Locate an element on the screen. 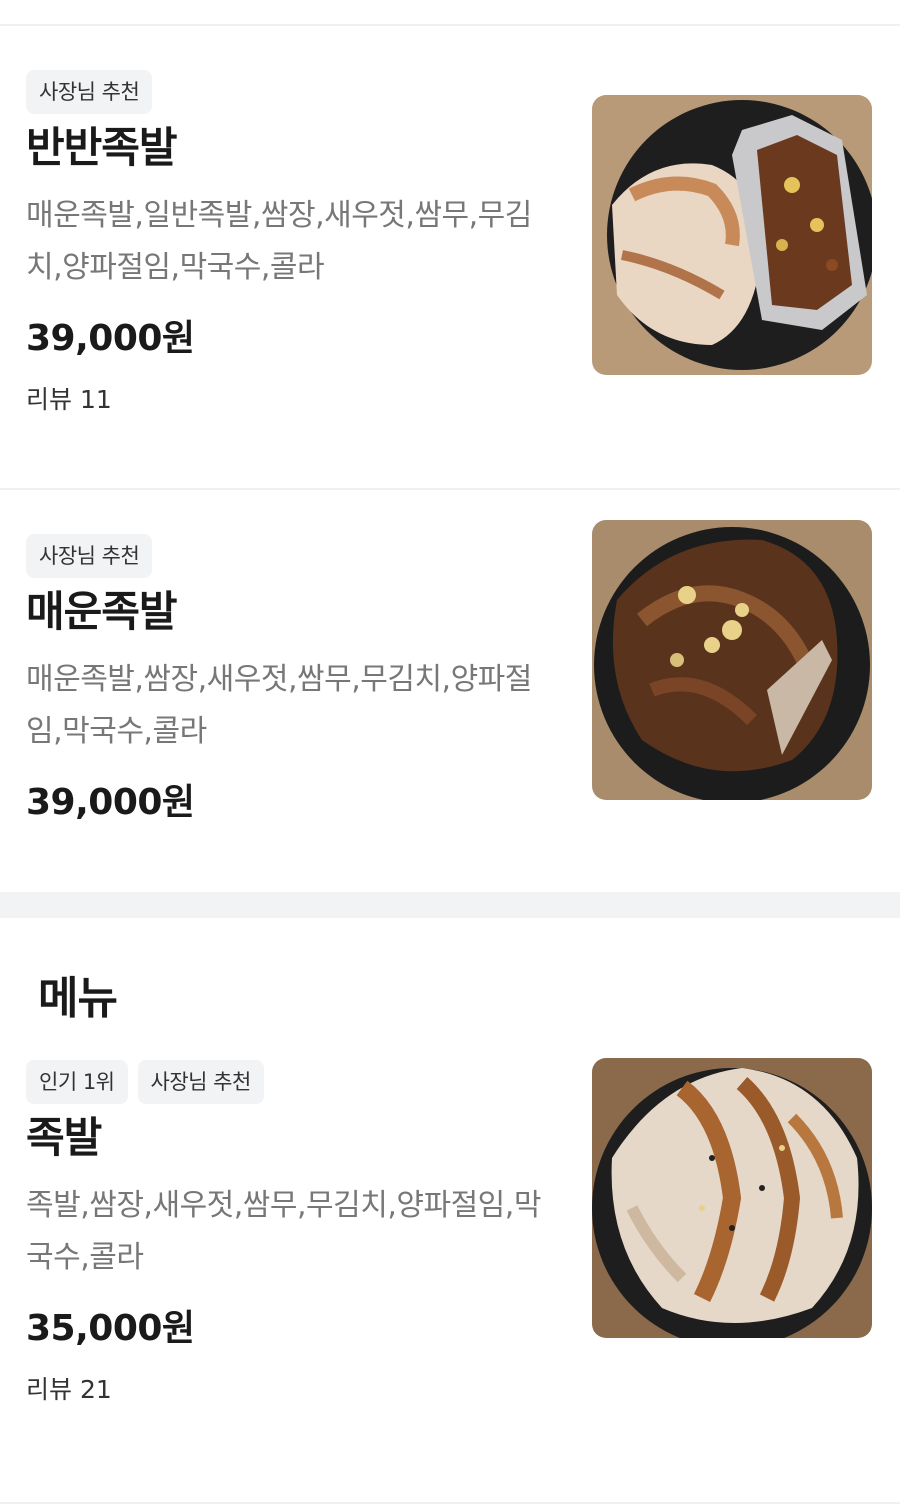 Image resolution: width=900 pixels, height=1504 pixels. menu-item-description: 매운족발,쌈장,새우젓,쌈무,무김치,양파절임,막국수,콜라 is located at coordinates (279, 705).